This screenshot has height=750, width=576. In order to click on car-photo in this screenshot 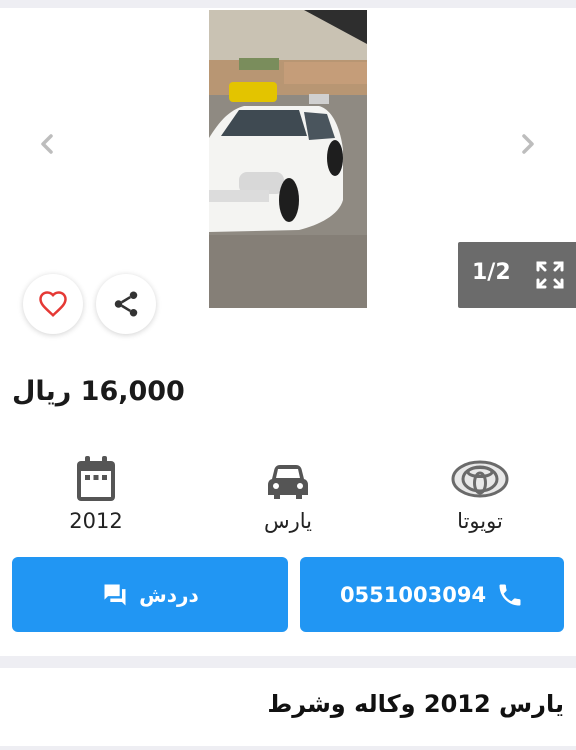, I will do `click(288, 159)`.